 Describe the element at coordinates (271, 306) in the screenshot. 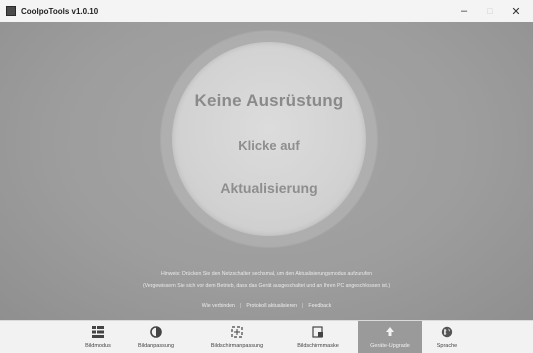

I see `update-protocol-link: Protokoll aktualisieren` at that location.